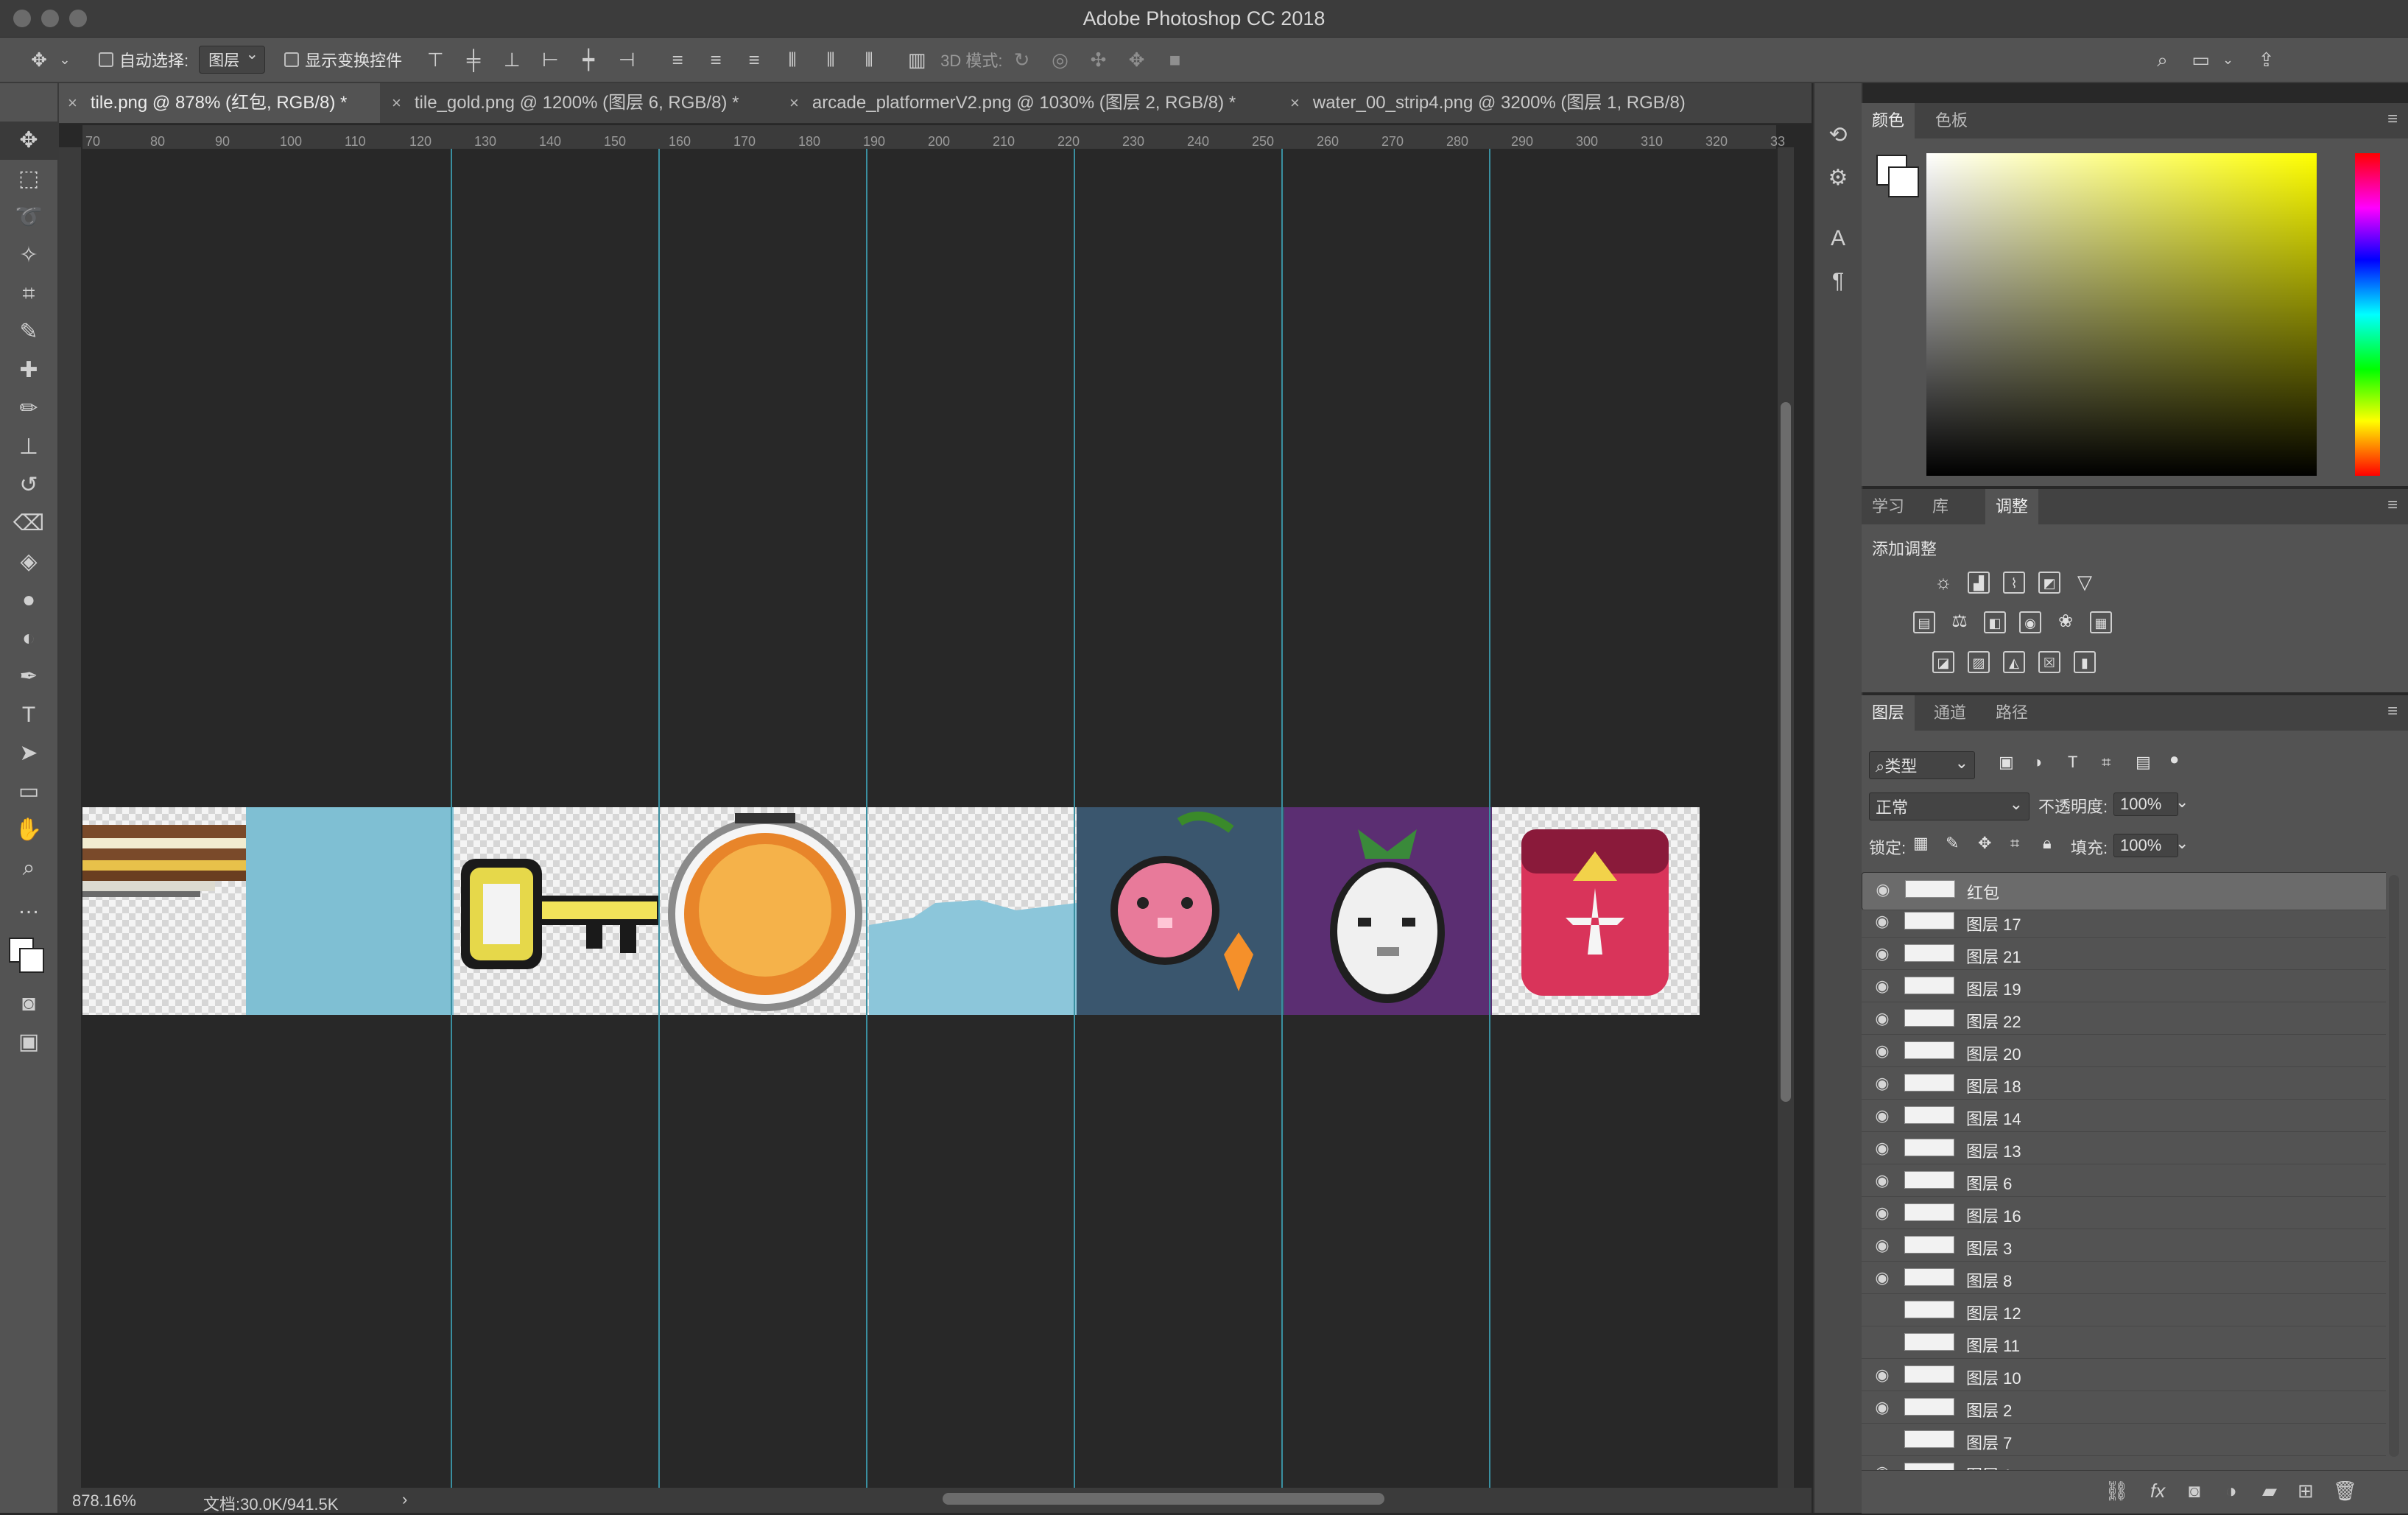 The width and height of the screenshot is (2408, 1515). What do you see at coordinates (39, 60) in the screenshot?
I see `move-tool-icon: ✥` at bounding box center [39, 60].